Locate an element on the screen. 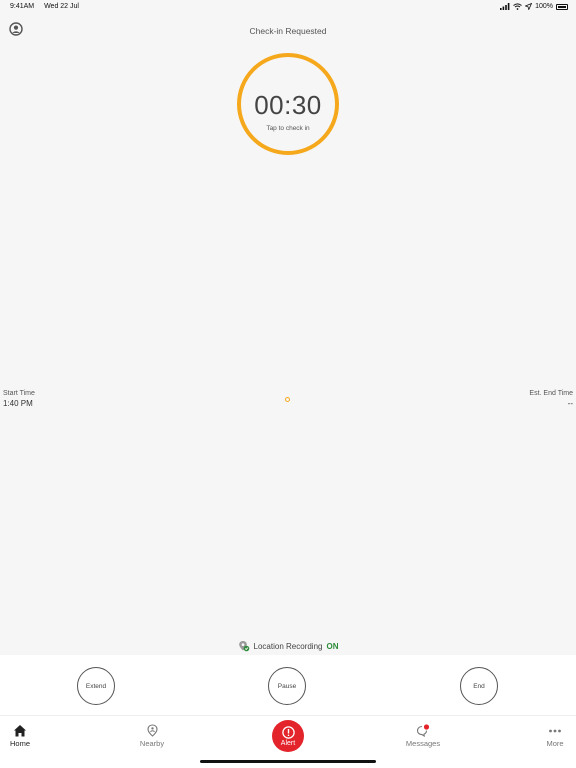 This screenshot has width=576, height=768. battery-icon is located at coordinates (562, 6).